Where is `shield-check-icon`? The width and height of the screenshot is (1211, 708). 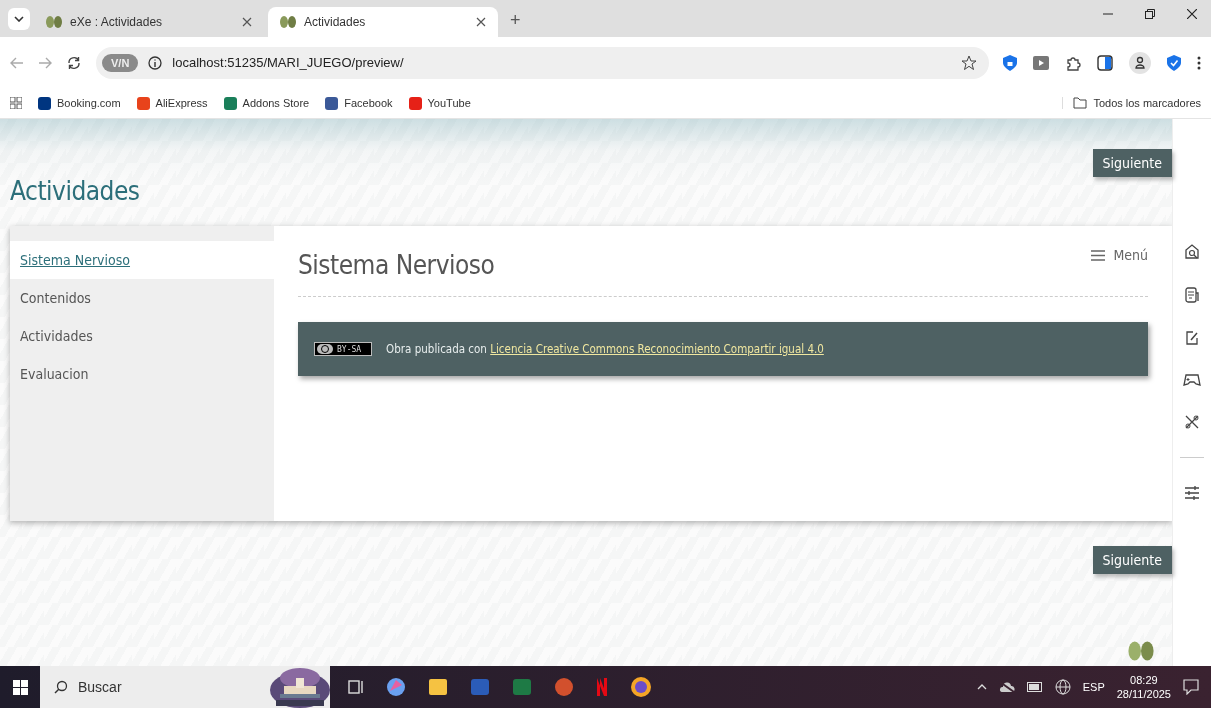 shield-check-icon is located at coordinates (1174, 62).